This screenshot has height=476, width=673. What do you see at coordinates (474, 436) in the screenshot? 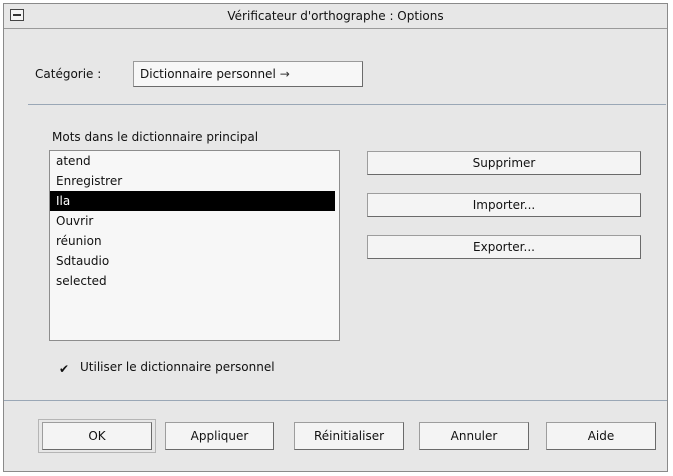
I see `cancel-button: Annuler` at bounding box center [474, 436].